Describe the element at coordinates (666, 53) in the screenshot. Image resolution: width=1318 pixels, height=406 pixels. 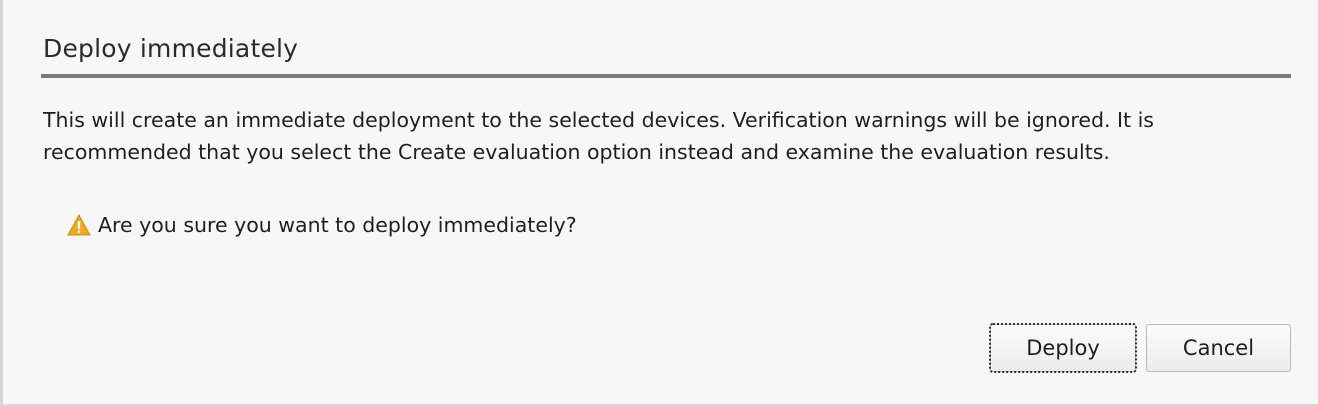
I see `dialog-title: Deploy immediately` at that location.